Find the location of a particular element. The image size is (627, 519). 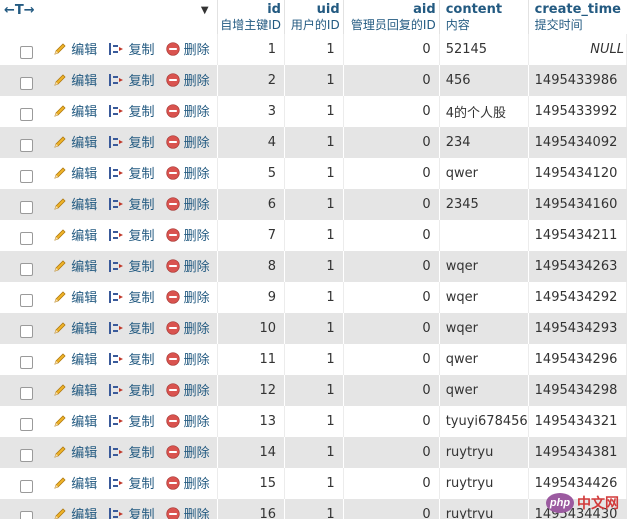

column-name: id is located at coordinates (274, 9).